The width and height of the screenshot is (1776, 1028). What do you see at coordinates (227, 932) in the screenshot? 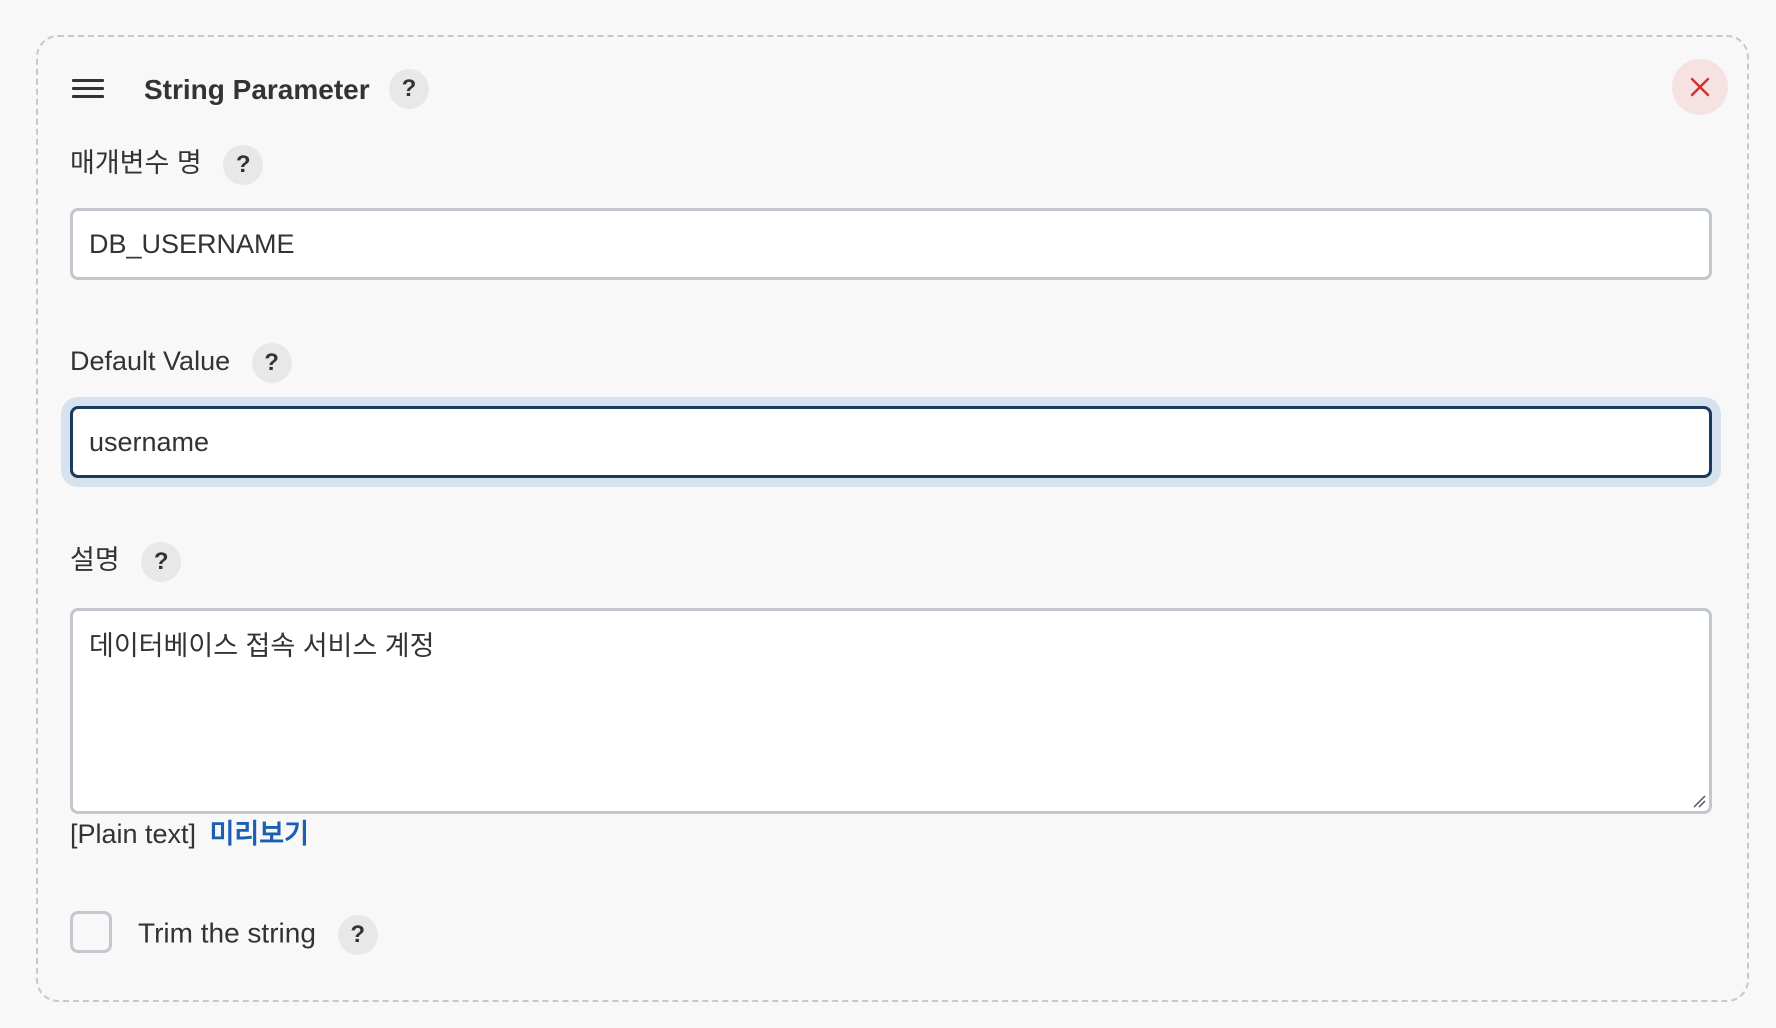
I see `trim-string-label-text: Trim the string` at bounding box center [227, 932].